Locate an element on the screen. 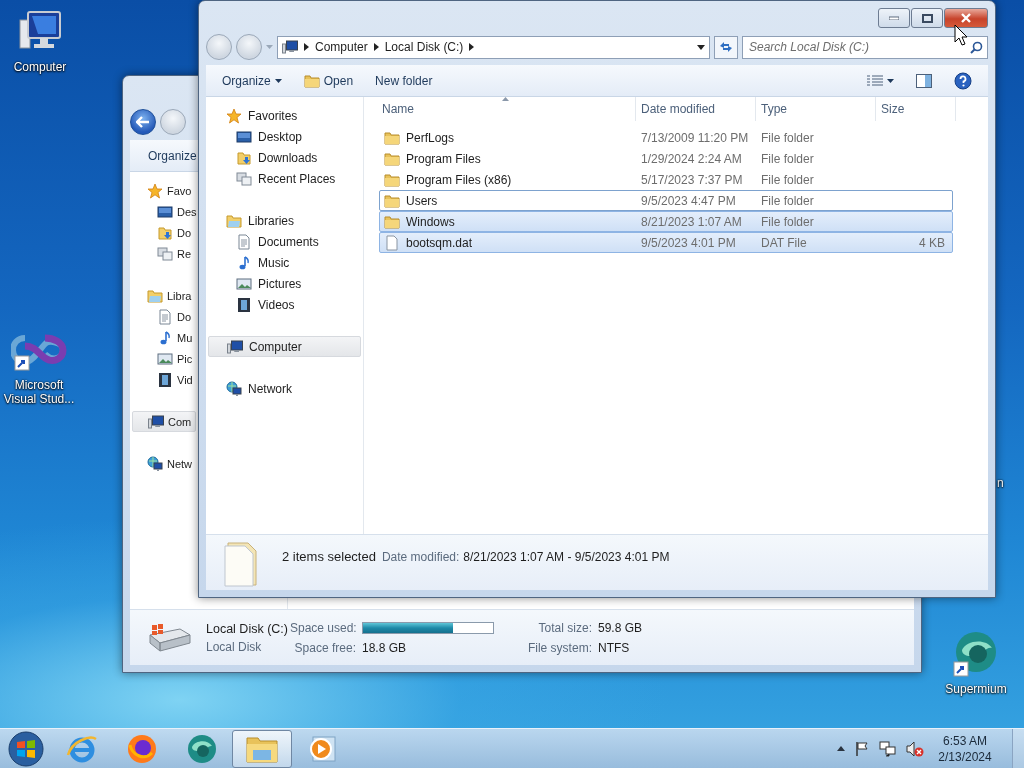  nav-item: Pic is located at coordinates (163, 358).